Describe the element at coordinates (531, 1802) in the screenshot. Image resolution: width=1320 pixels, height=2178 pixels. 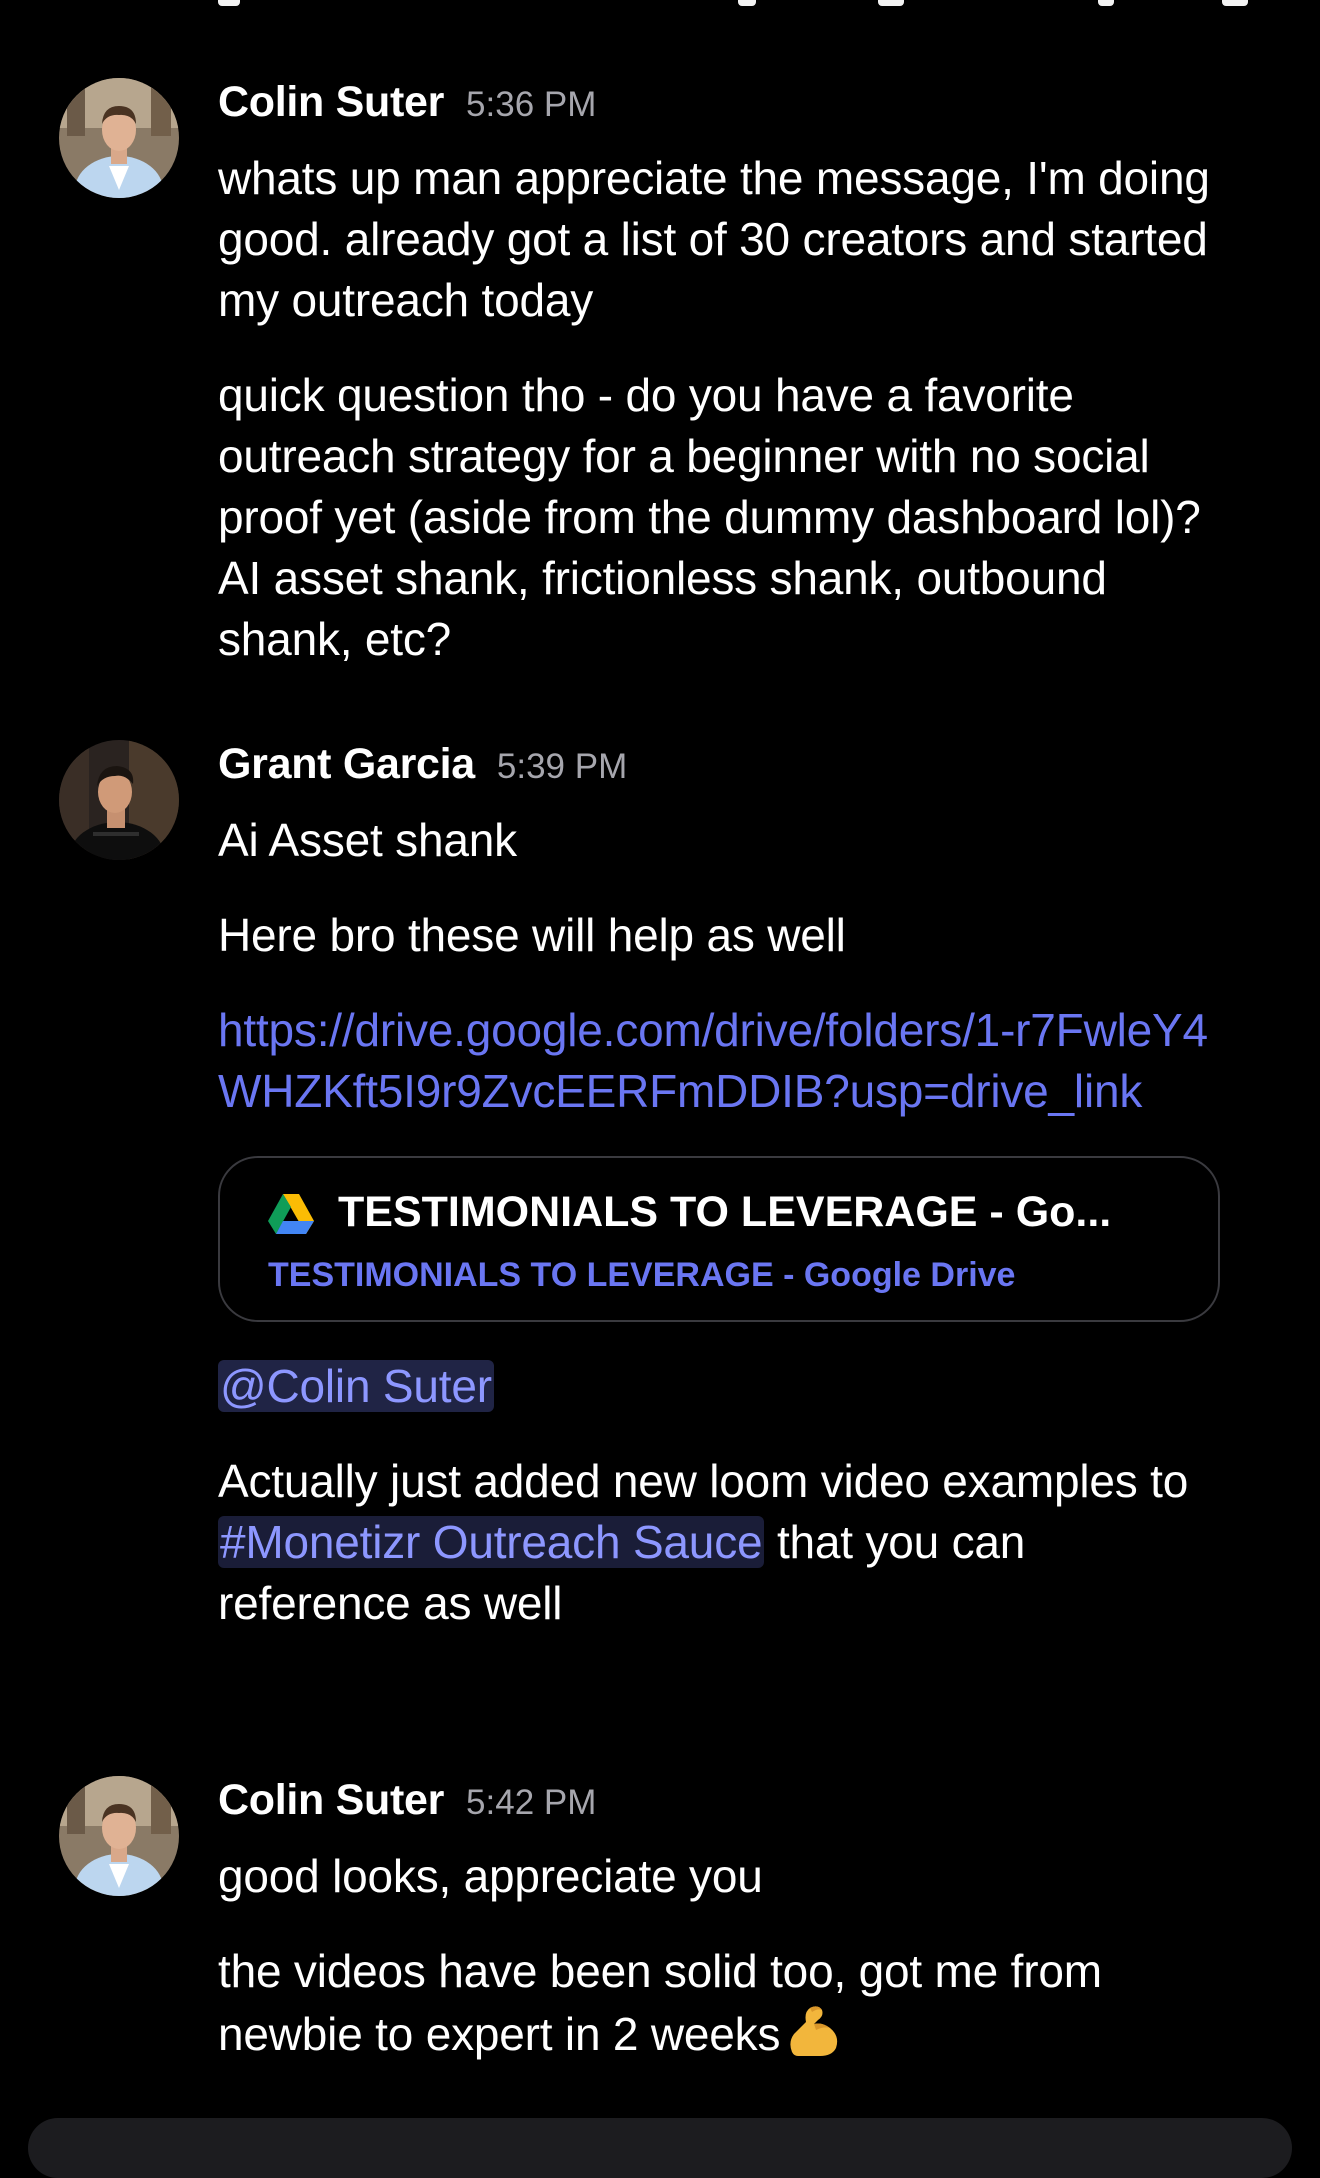
I see `message-timestamp: 5:42 PM` at that location.